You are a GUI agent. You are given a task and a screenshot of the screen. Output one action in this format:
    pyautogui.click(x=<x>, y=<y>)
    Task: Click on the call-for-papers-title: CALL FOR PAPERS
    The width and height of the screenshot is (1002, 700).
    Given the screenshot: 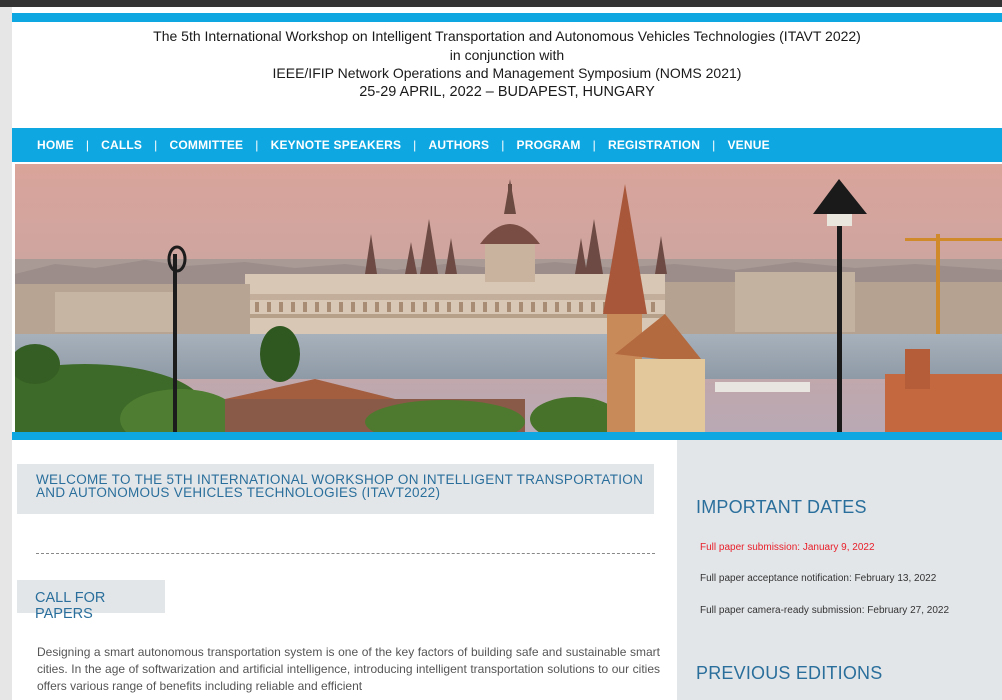 What is the action you would take?
    pyautogui.click(x=70, y=606)
    